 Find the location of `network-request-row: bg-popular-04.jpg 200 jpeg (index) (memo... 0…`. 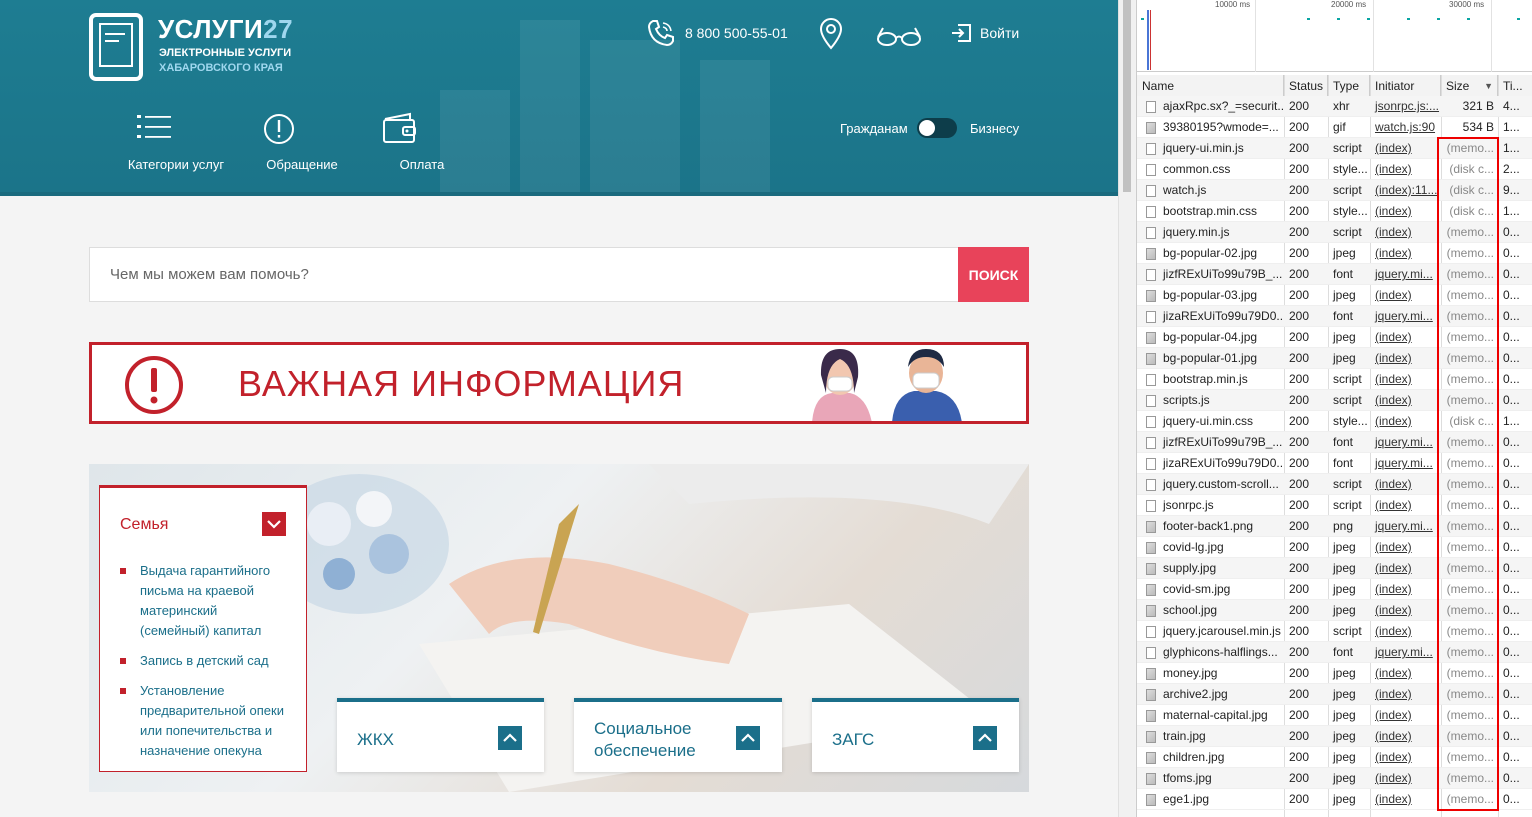

network-request-row: bg-popular-04.jpg 200 jpeg (index) (memo... 0… is located at coordinates (1334, 337).